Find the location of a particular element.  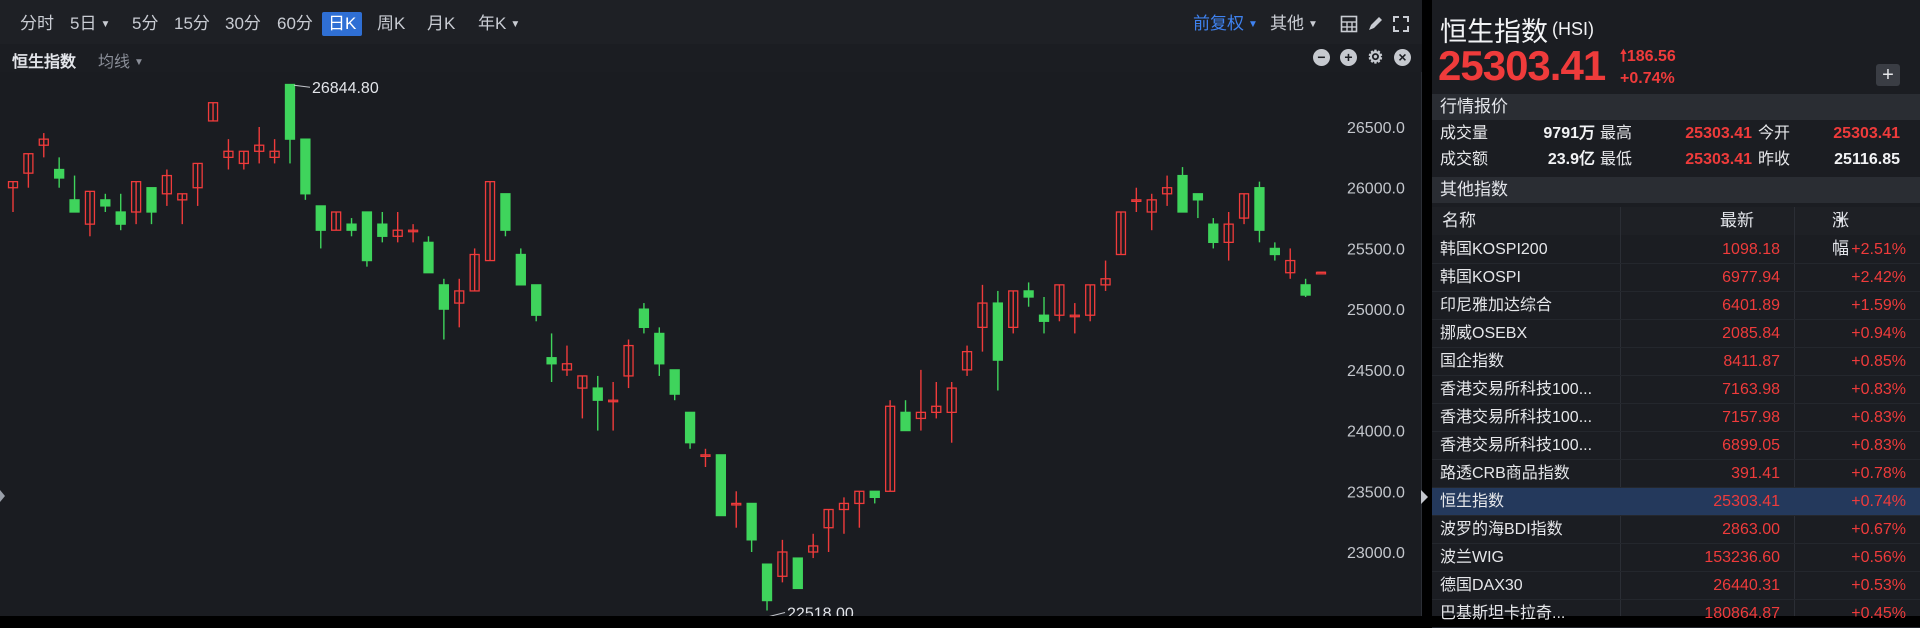

layout-grid-icon is located at coordinates (1349, 24).